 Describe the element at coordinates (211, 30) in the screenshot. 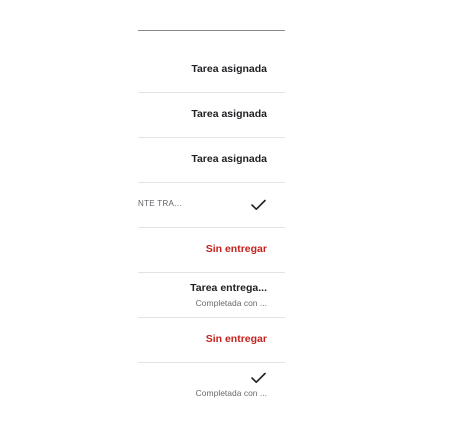

I see `header-divider` at that location.